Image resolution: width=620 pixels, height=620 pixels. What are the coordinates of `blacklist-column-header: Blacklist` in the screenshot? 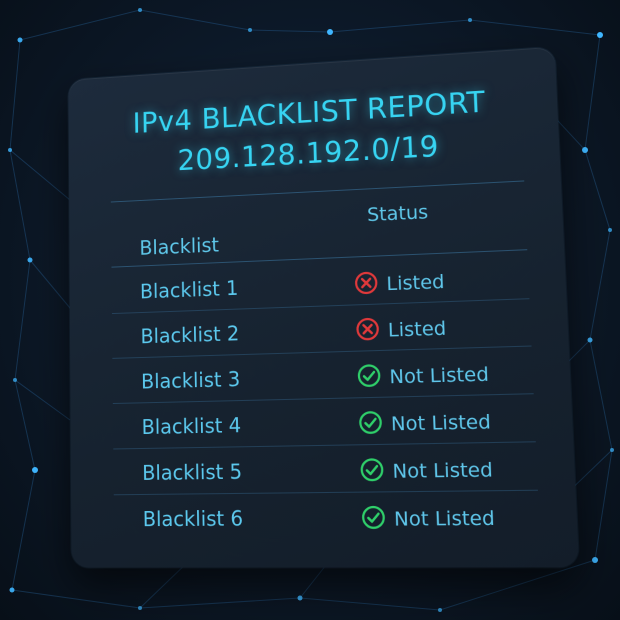 It's located at (179, 246).